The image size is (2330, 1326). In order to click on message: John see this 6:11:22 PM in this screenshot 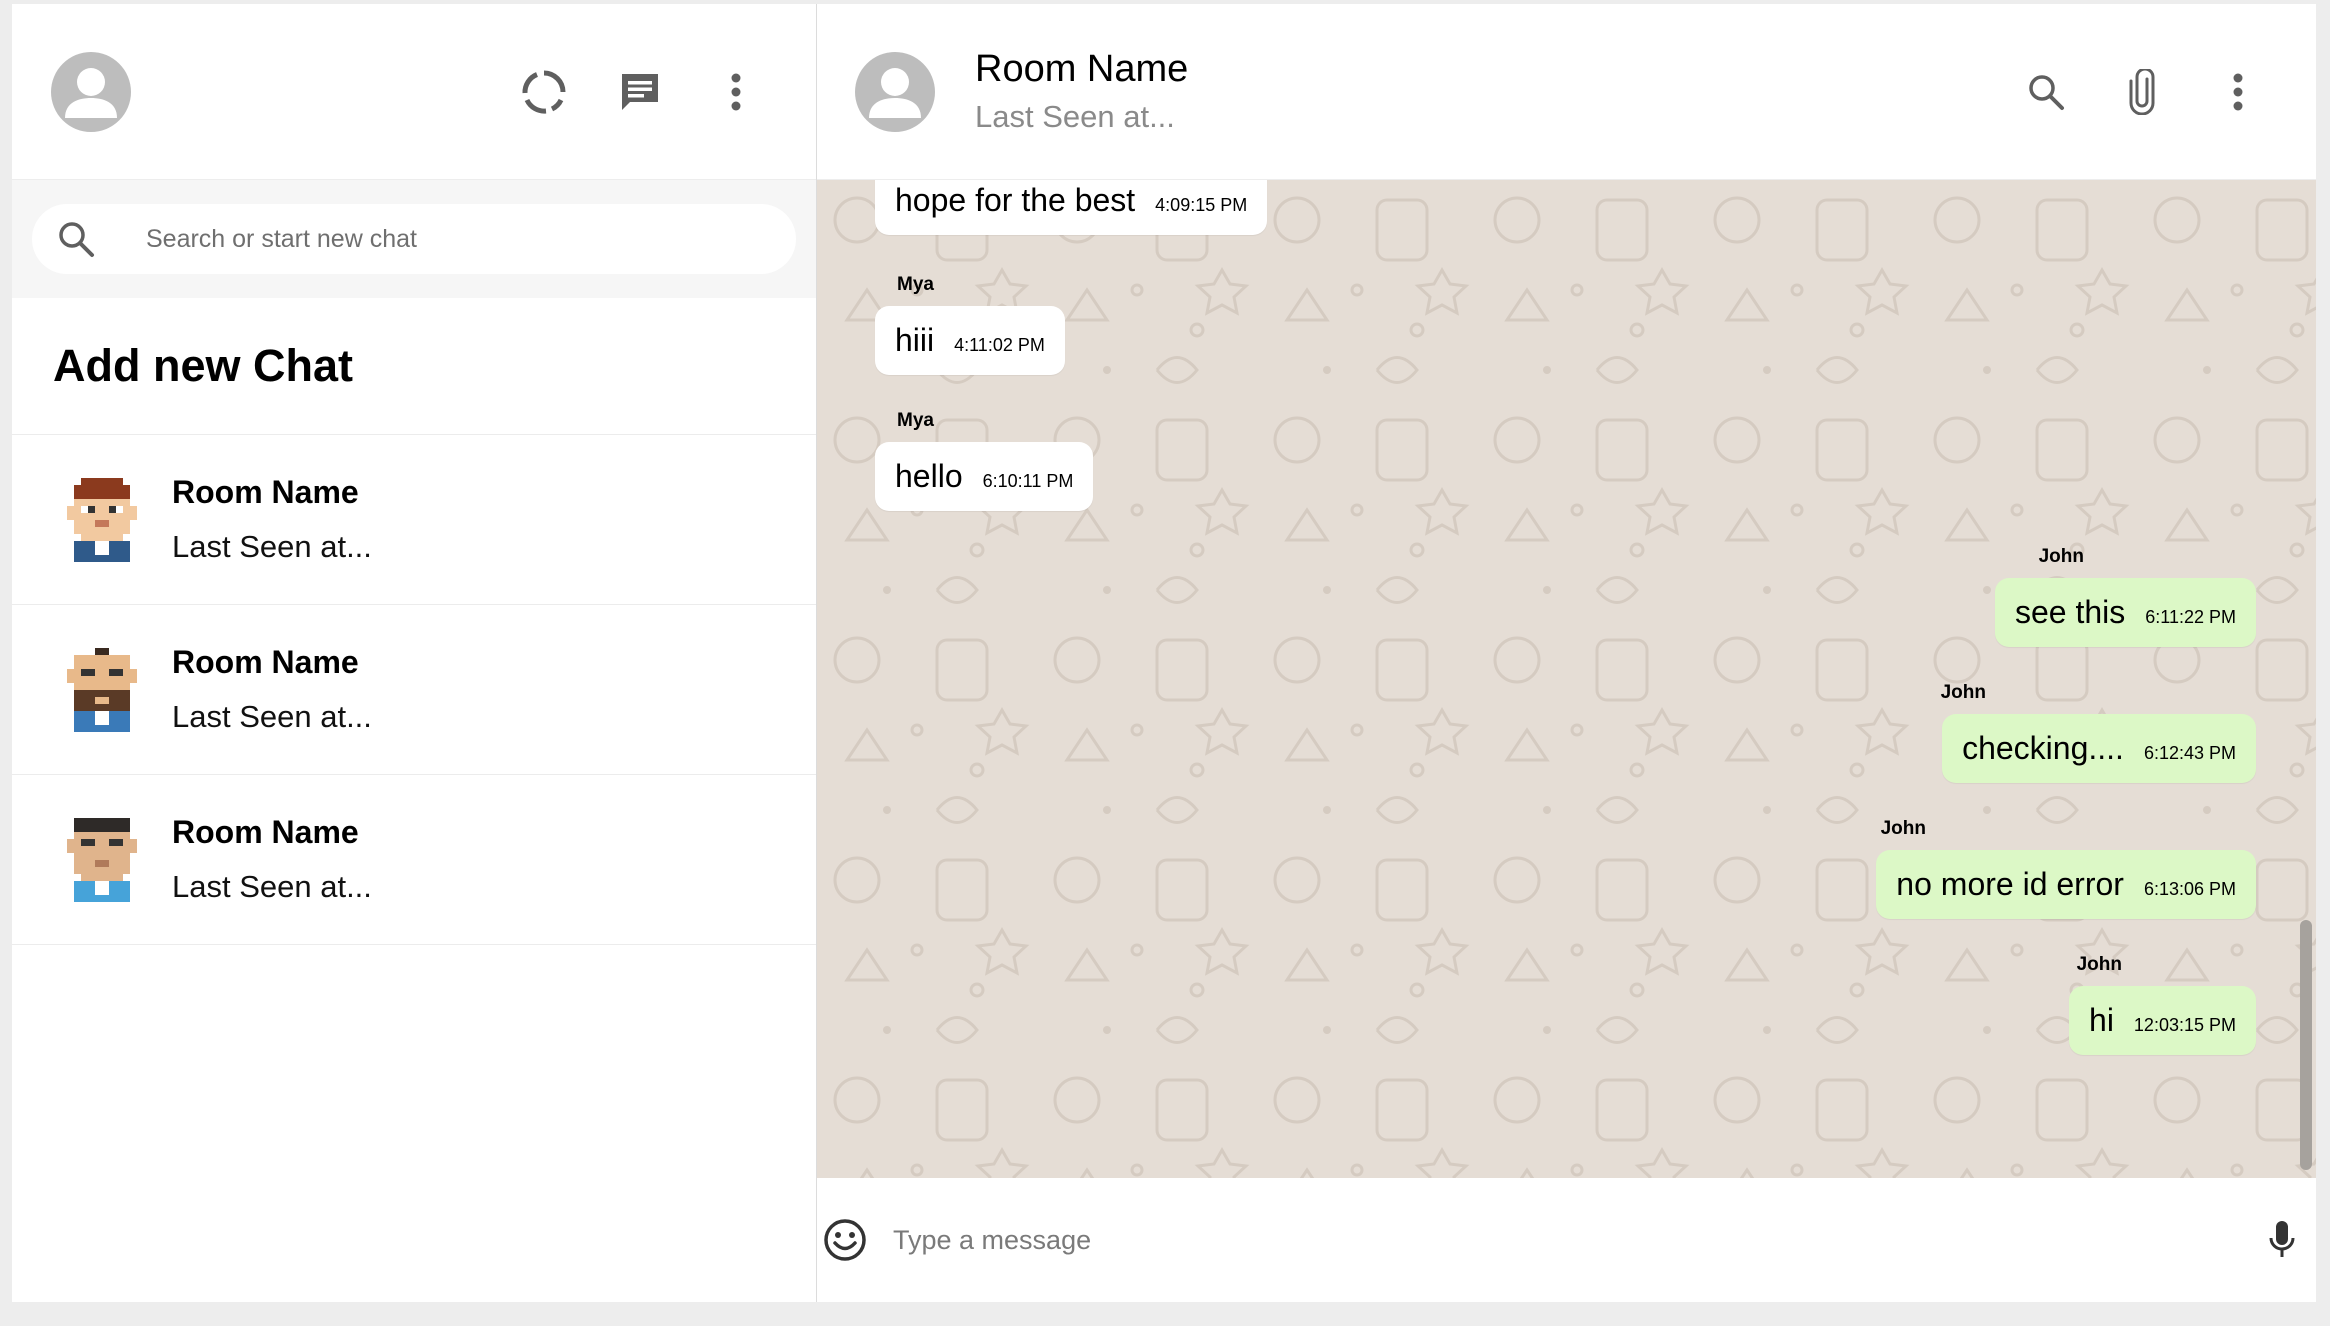, I will do `click(2125, 596)`.